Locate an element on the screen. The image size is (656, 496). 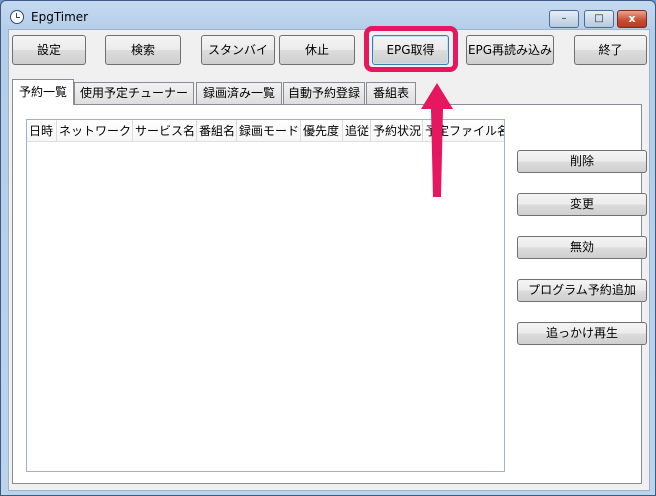
column-header-network: ネットワーク is located at coordinates (95, 131).